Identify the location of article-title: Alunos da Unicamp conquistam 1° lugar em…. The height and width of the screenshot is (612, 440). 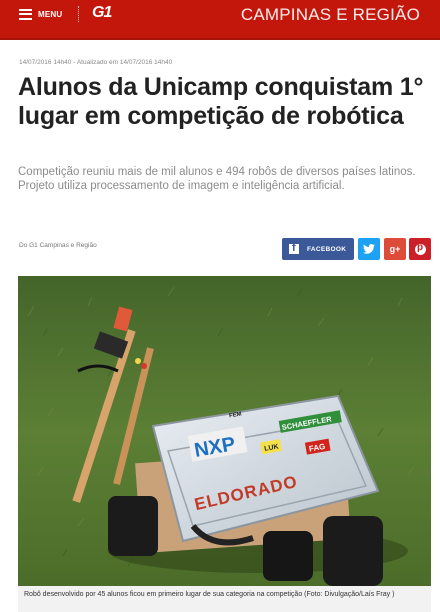
(221, 101).